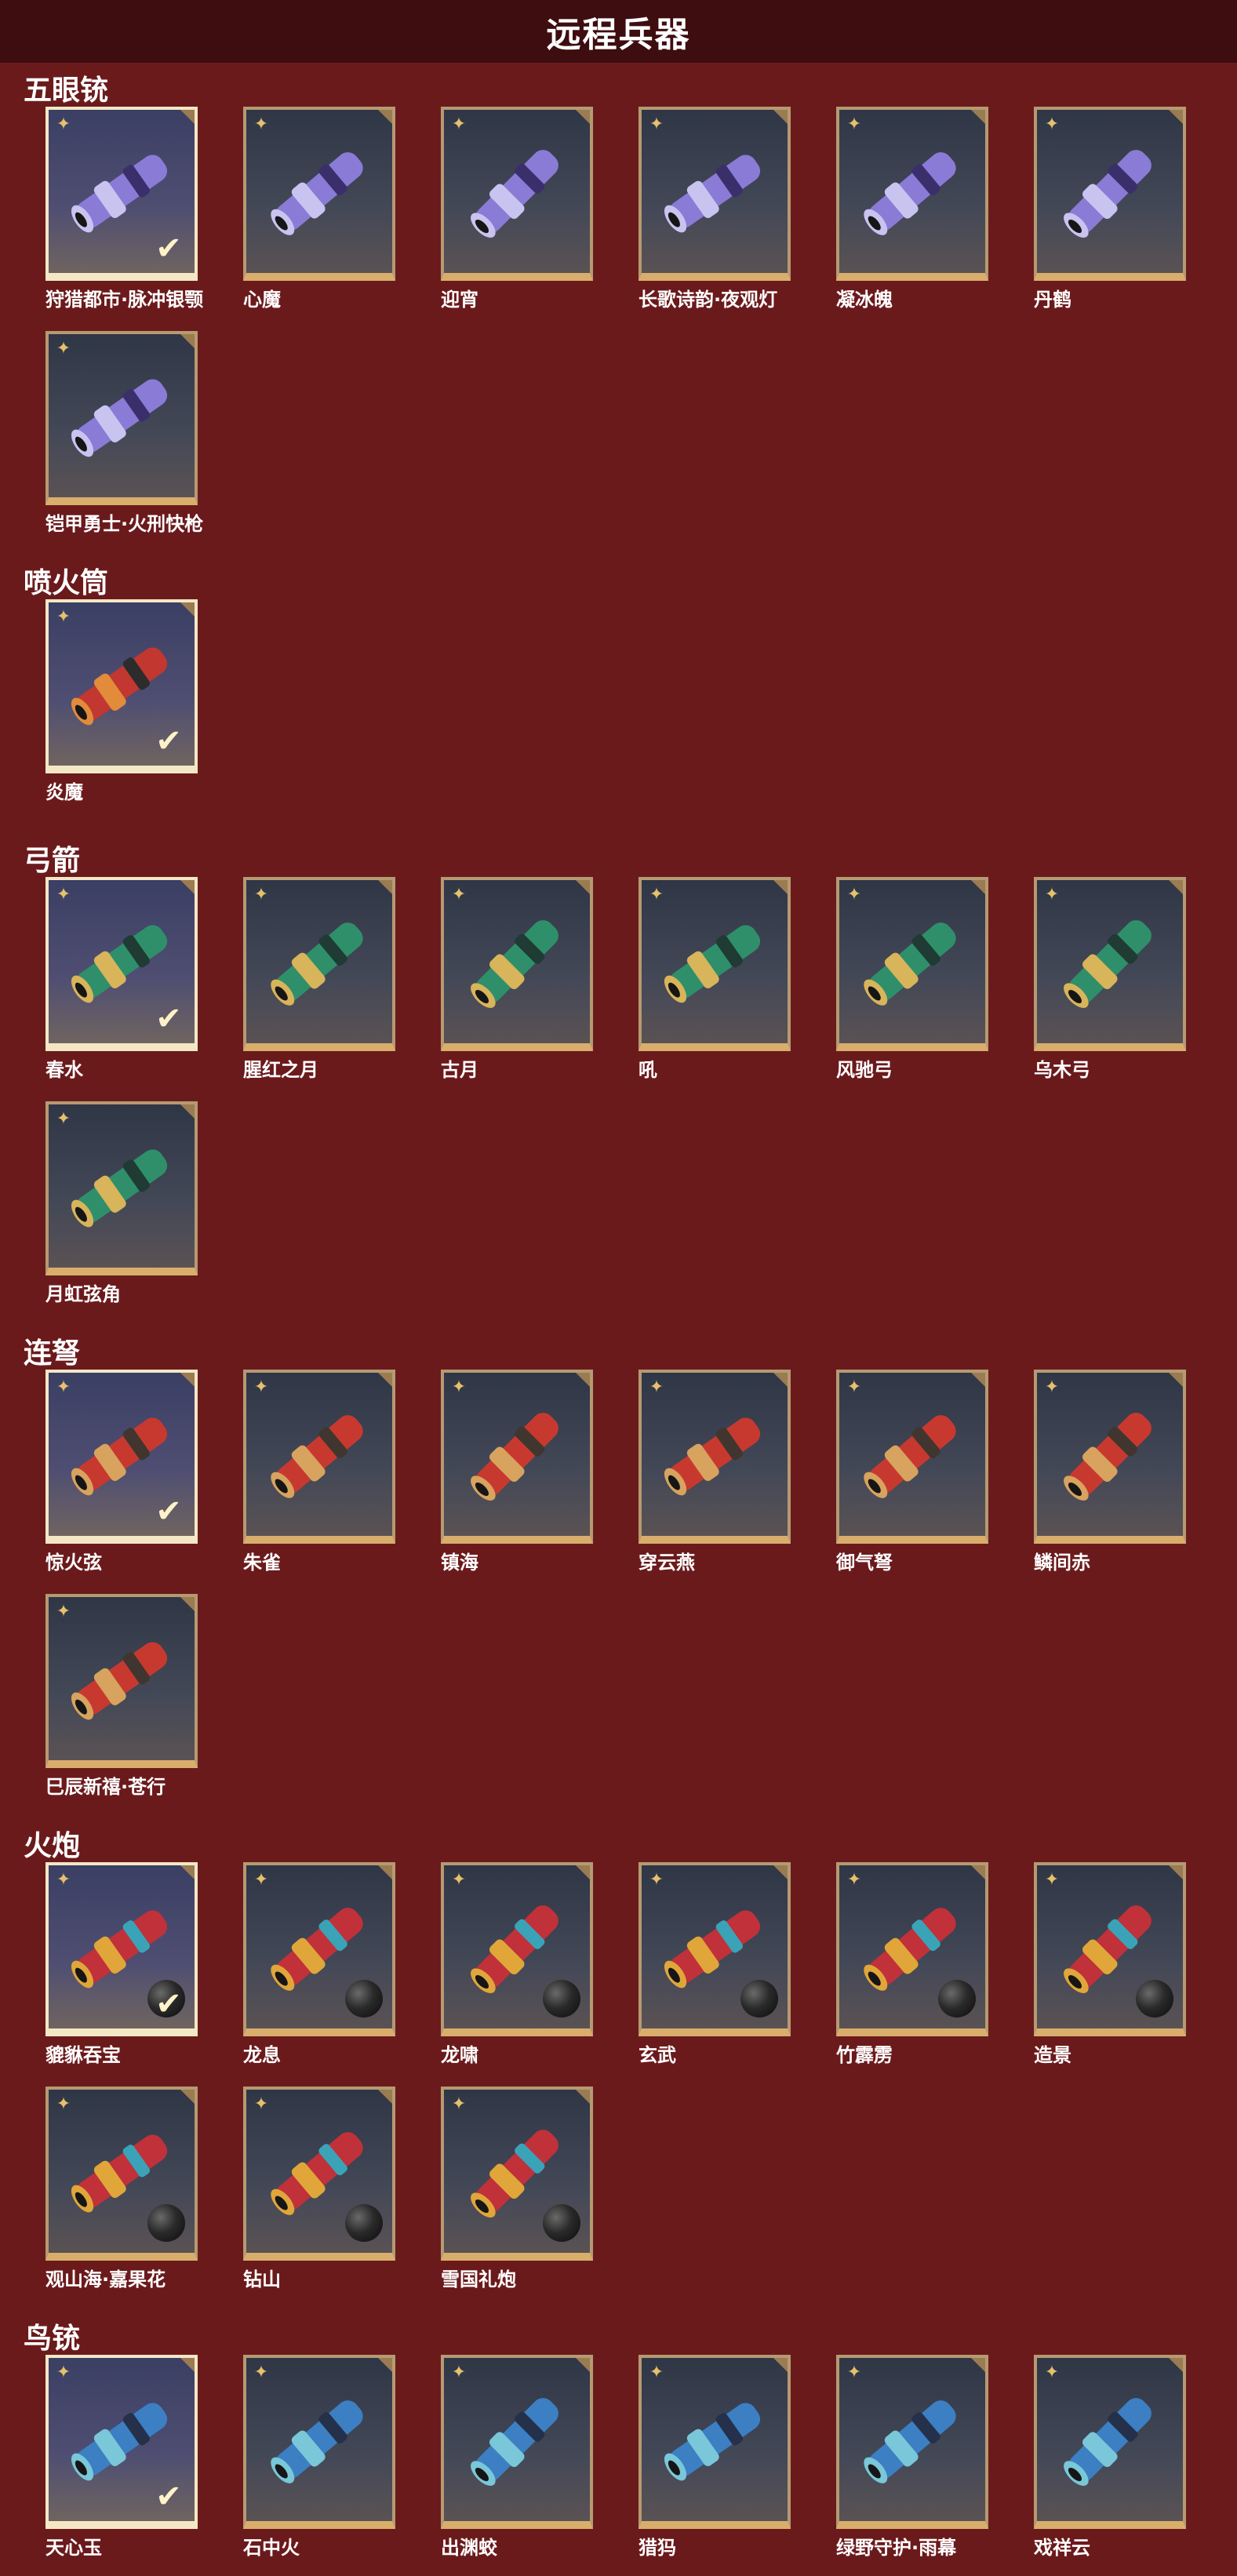  What do you see at coordinates (657, 2548) in the screenshot?
I see `weapon-name: 猎犸` at bounding box center [657, 2548].